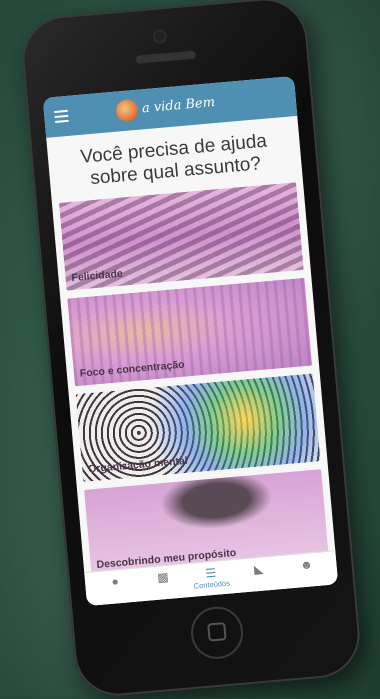 The image size is (380, 699). Describe the element at coordinates (258, 569) in the screenshot. I see `chart-icon: ◣` at that location.